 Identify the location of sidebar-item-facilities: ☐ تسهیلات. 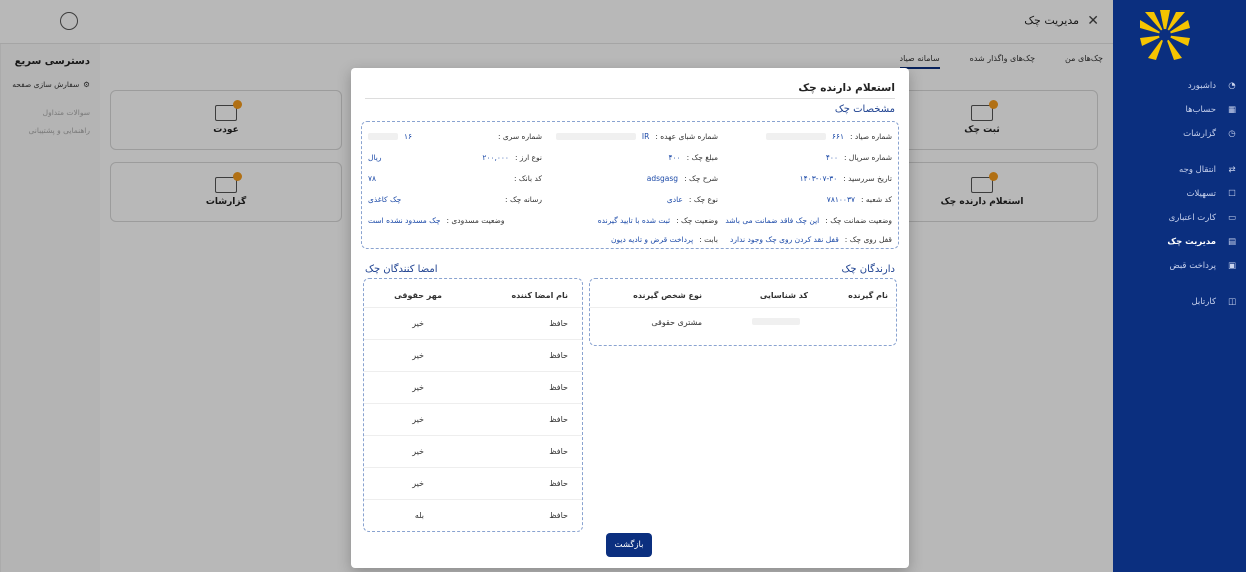
(1179, 194).